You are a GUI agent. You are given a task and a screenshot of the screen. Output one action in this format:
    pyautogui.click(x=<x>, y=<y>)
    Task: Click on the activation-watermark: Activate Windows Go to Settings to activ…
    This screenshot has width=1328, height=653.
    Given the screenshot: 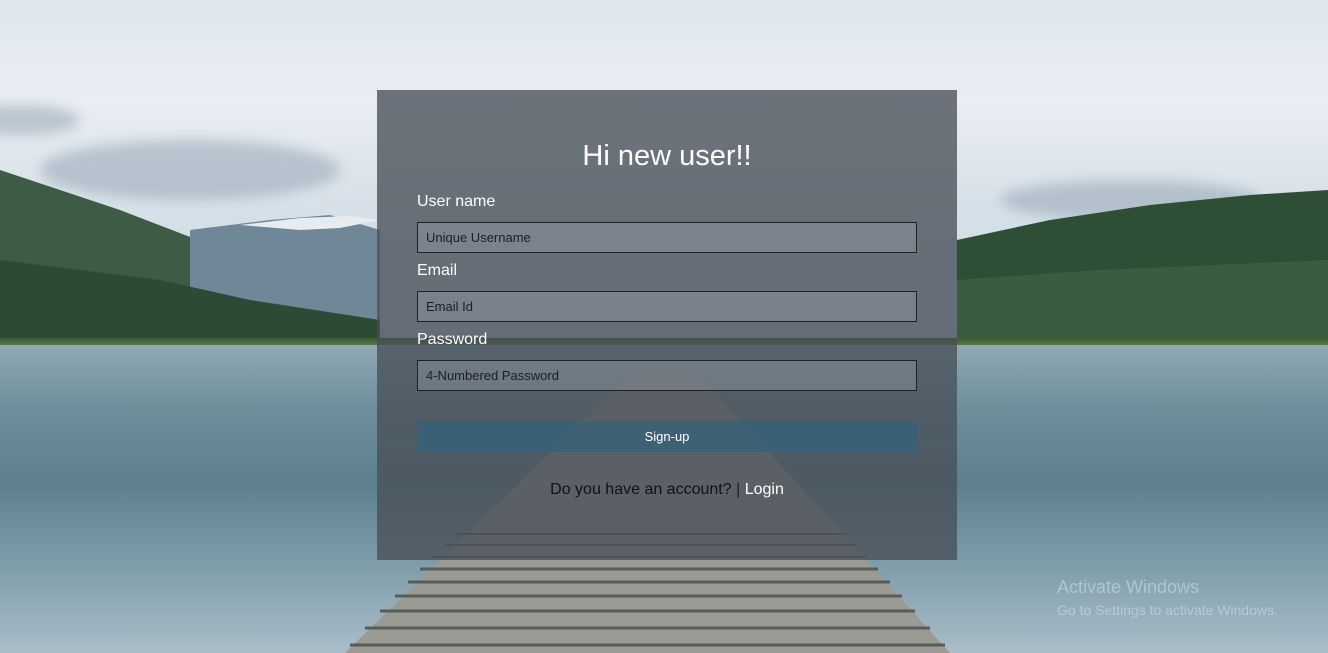 What is the action you would take?
    pyautogui.click(x=1167, y=597)
    